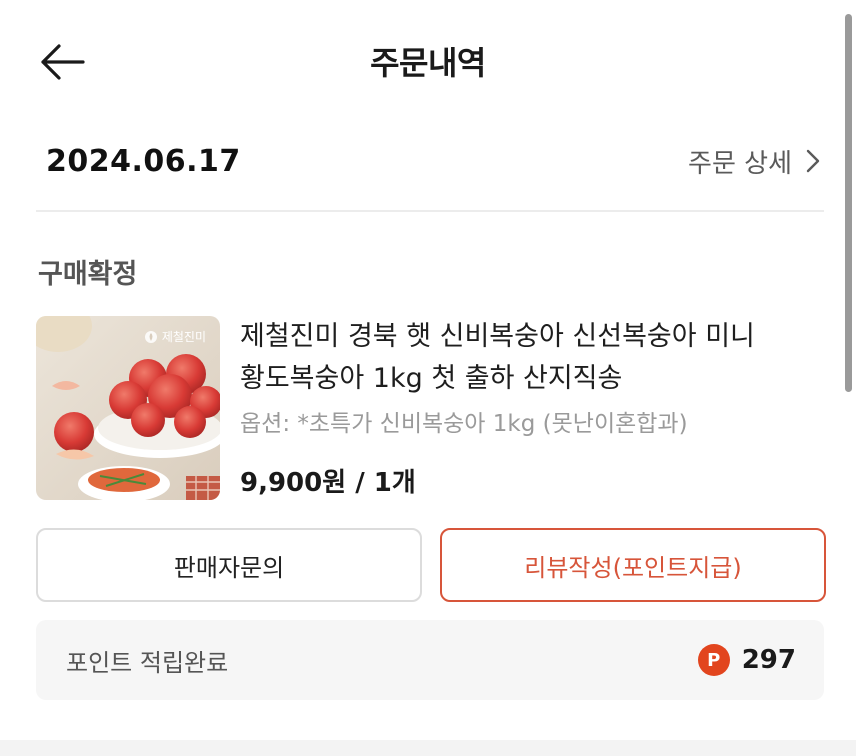 The width and height of the screenshot is (856, 756). What do you see at coordinates (328, 483) in the screenshot?
I see `product-price: 9,900원 / 1개` at bounding box center [328, 483].